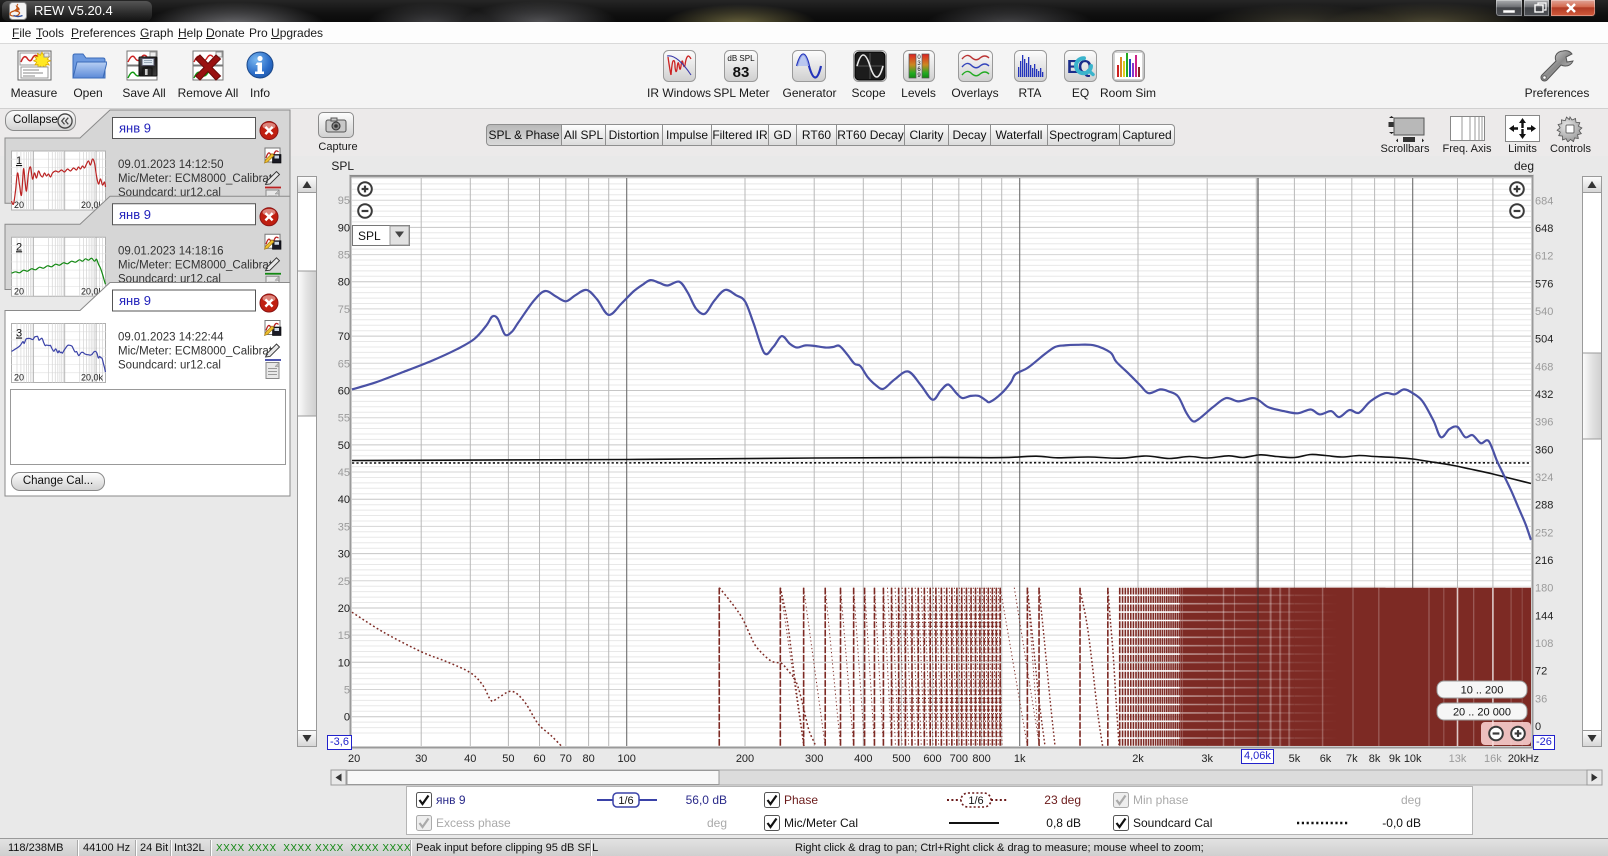  What do you see at coordinates (1544, 589) in the screenshot?
I see `svg-text: 180` at bounding box center [1544, 589].